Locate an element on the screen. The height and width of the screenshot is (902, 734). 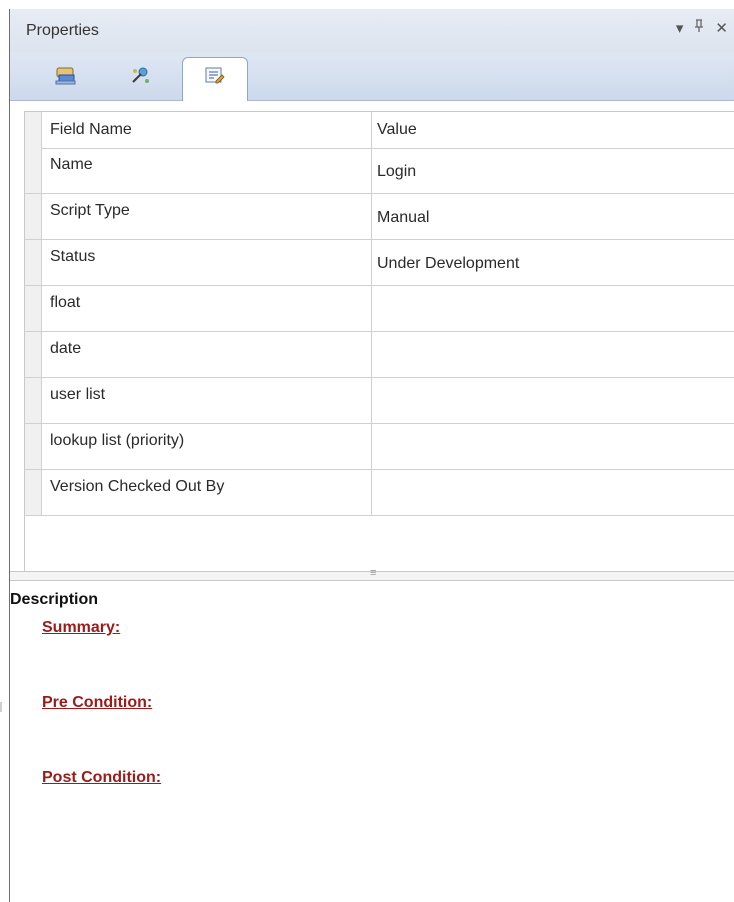
table-row: Name Login is located at coordinates (379, 171).